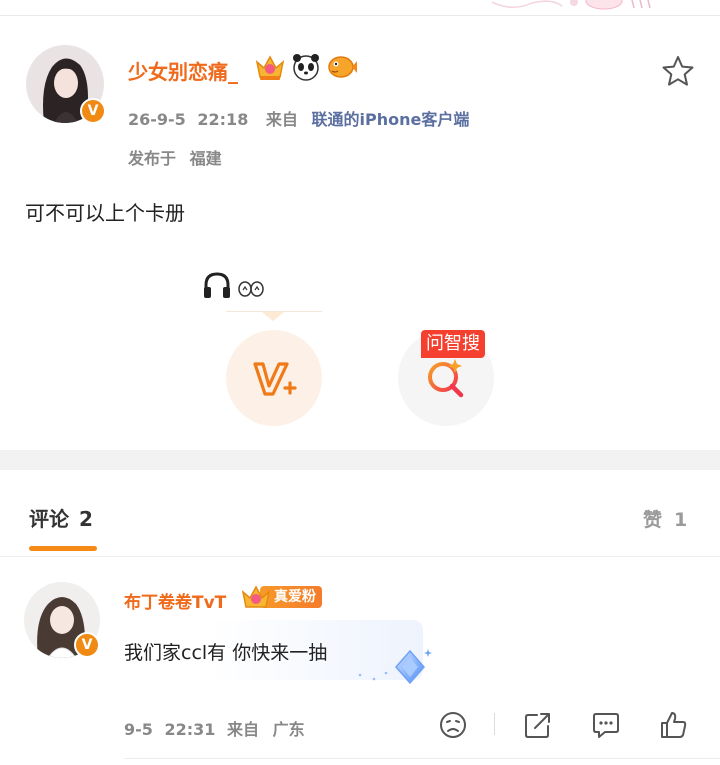 This screenshot has height=765, width=720. Describe the element at coordinates (360, 15) in the screenshot. I see `top-divider` at that location.